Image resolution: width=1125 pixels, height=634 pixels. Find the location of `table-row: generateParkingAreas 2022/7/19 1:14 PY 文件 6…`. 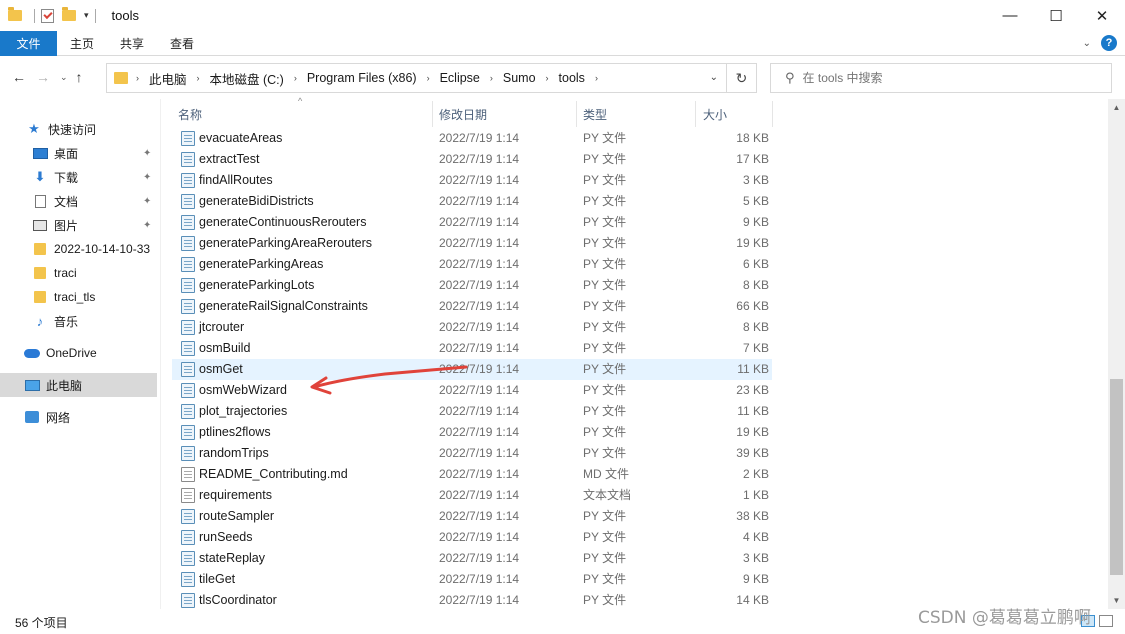

table-row: generateParkingAreas 2022/7/19 1:14 PY 文件 6… is located at coordinates (472, 264).